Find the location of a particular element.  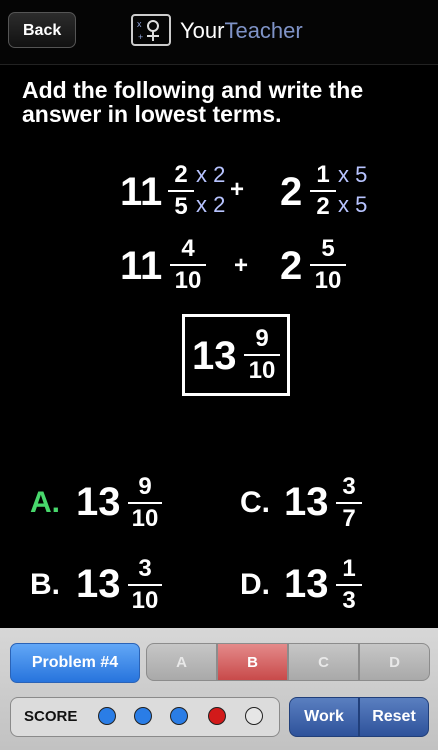

step1-whole2: 2 is located at coordinates (291, 192).